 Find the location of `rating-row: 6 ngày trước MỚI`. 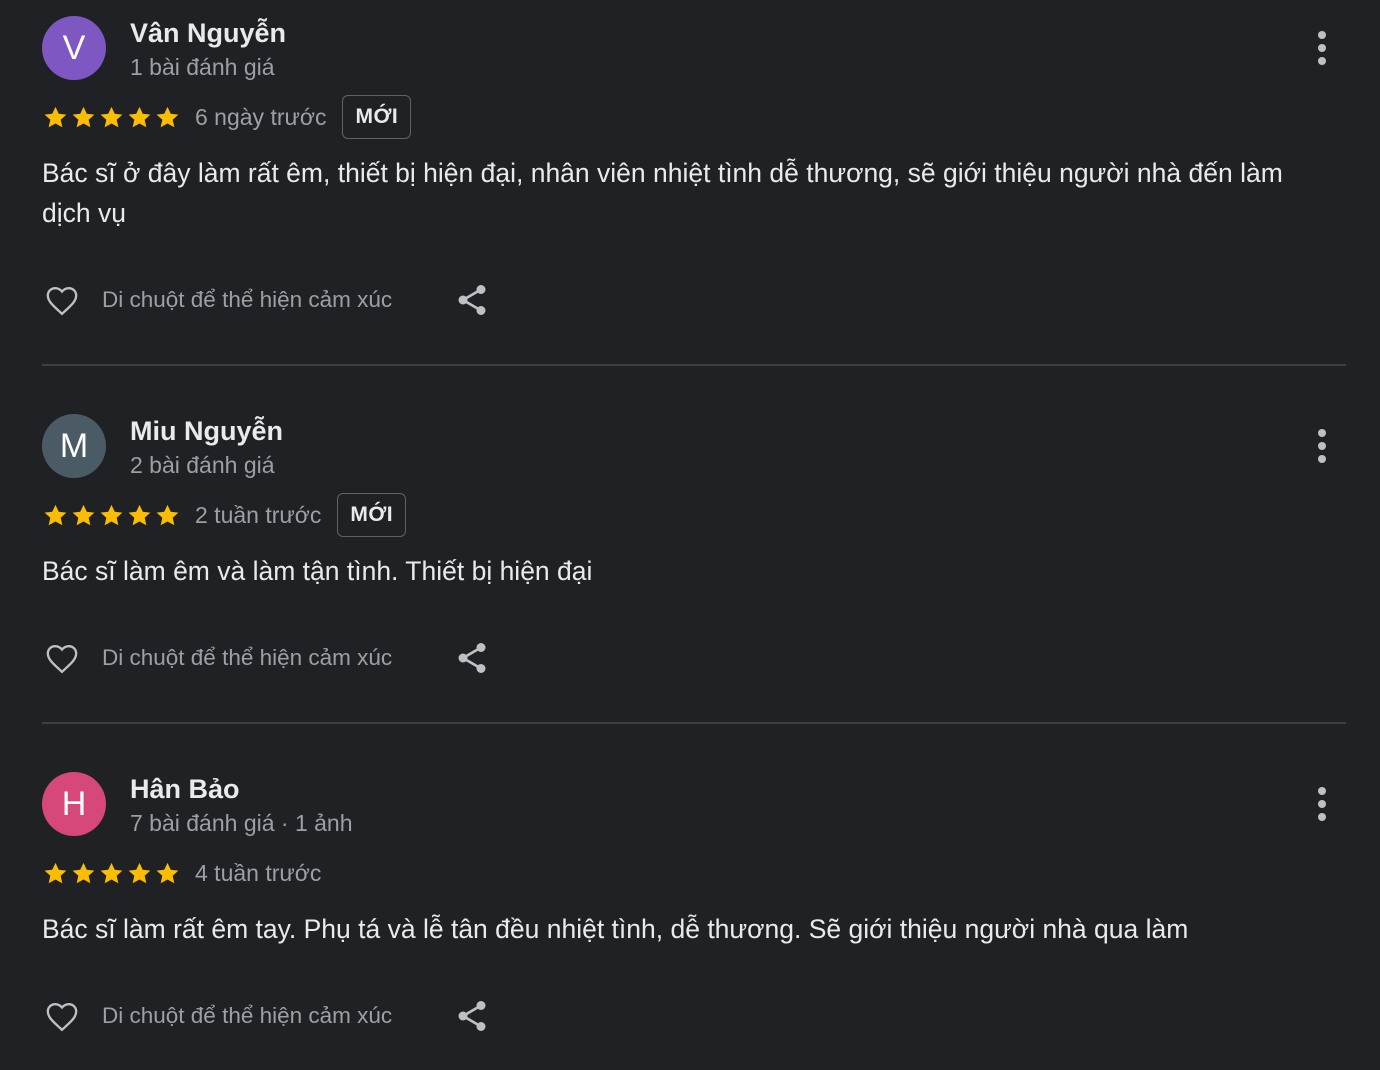

rating-row: 6 ngày trước MỚI is located at coordinates (227, 117).